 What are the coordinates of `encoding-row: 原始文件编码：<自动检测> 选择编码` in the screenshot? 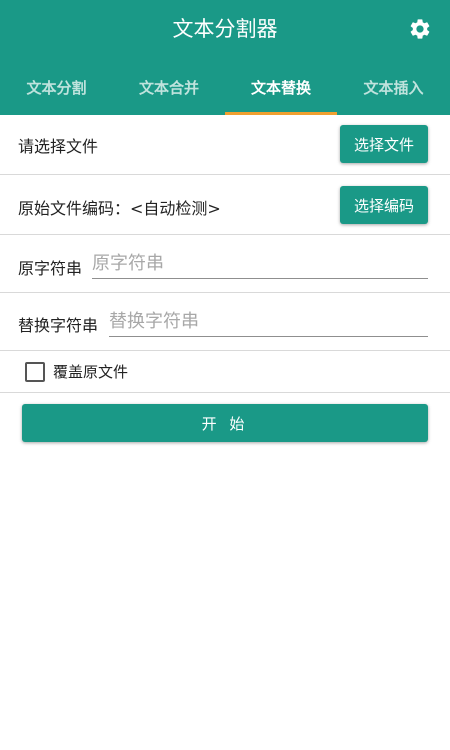 It's located at (225, 205).